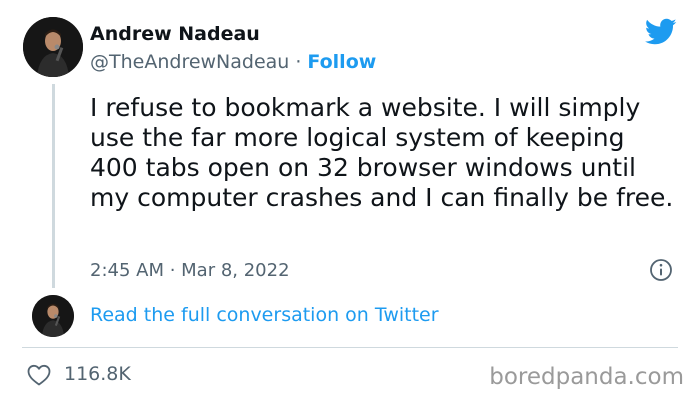  What do you see at coordinates (97, 374) in the screenshot?
I see `like-count: 116.8K` at bounding box center [97, 374].